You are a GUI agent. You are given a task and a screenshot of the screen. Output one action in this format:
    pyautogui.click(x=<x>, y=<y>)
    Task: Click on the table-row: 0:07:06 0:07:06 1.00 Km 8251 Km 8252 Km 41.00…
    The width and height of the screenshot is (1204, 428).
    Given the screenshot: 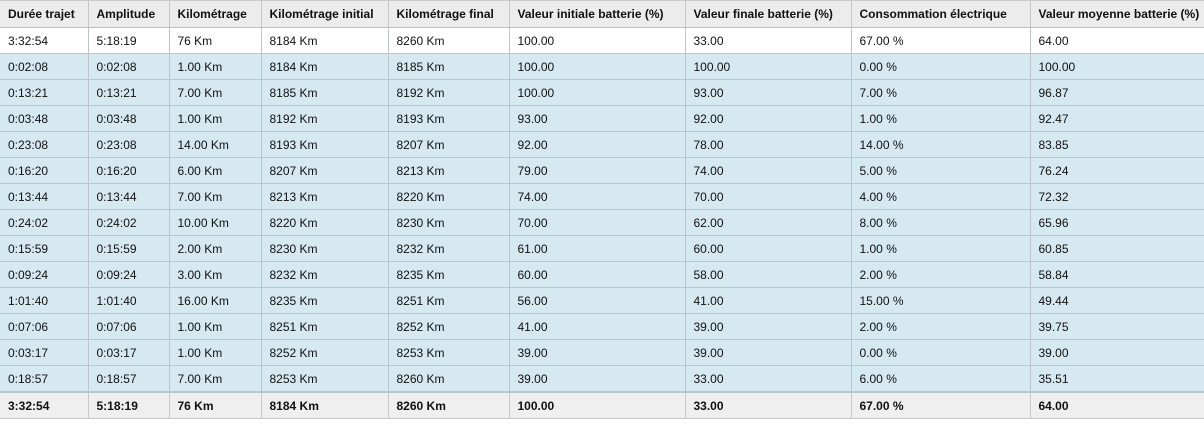 What is the action you would take?
    pyautogui.click(x=602, y=326)
    